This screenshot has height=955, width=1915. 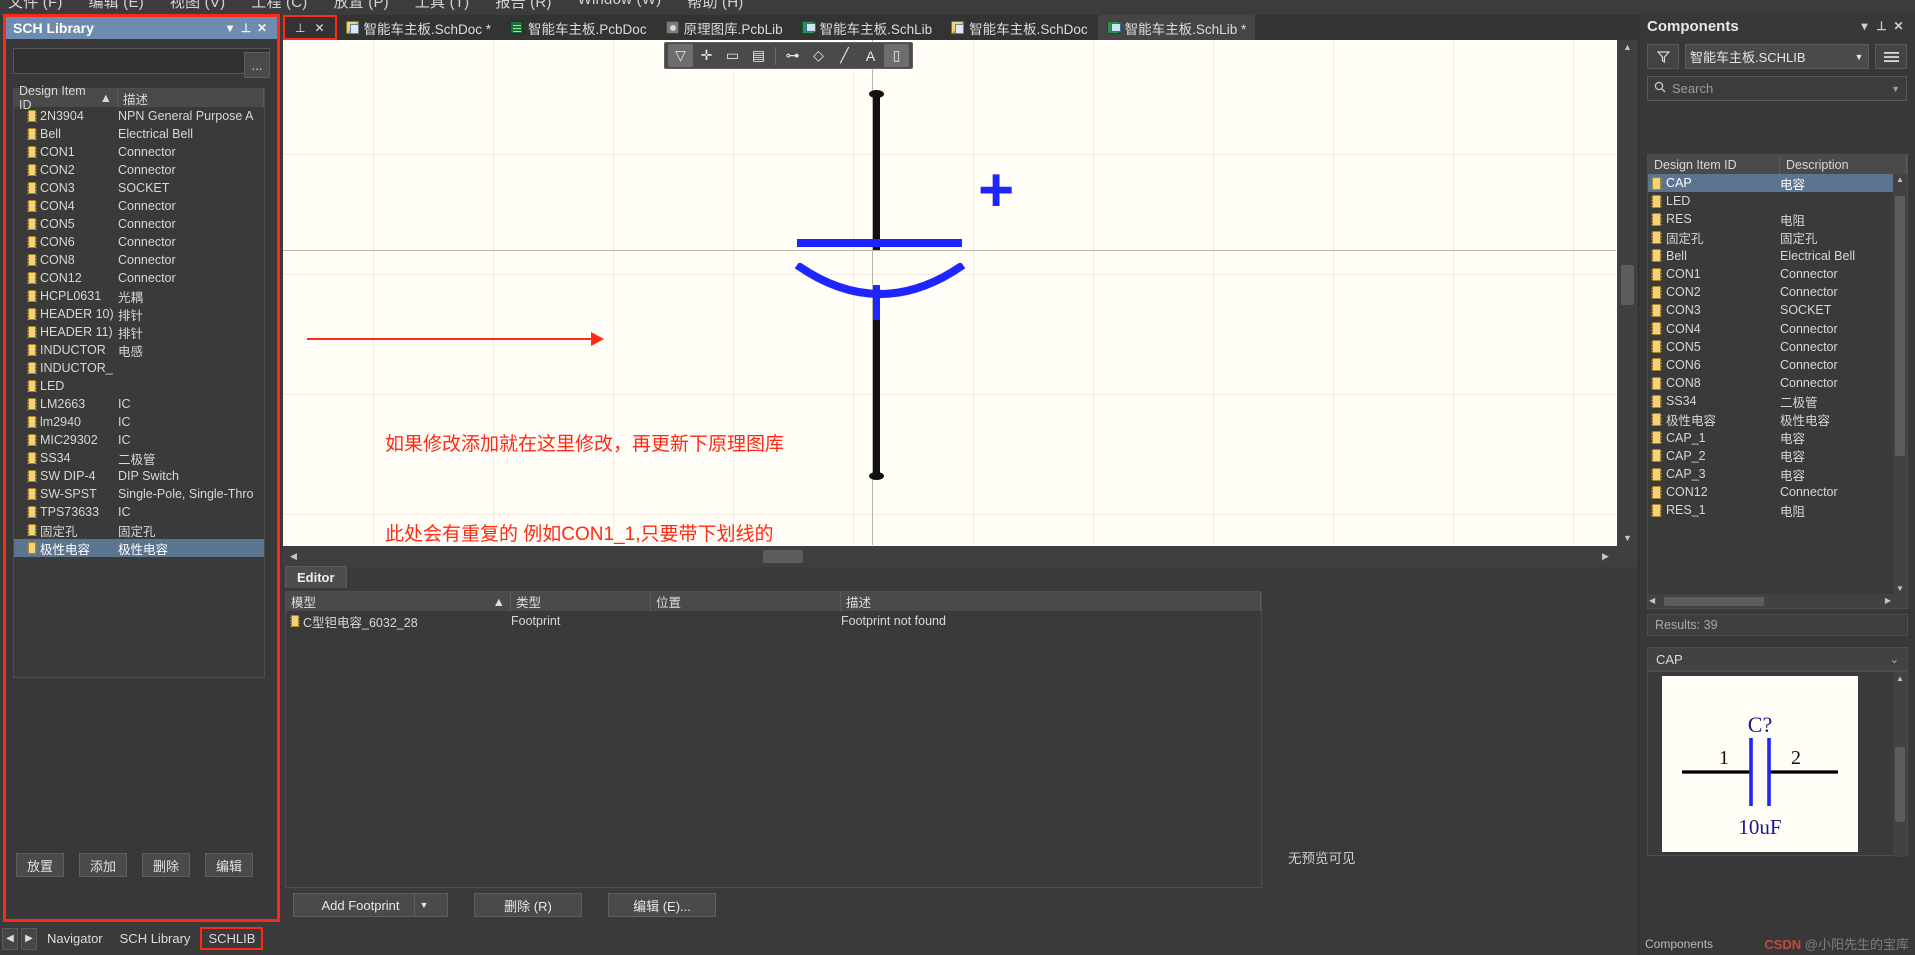 I want to click on sch-library-row: Bell Electrical Bell, so click(x=139, y=134).